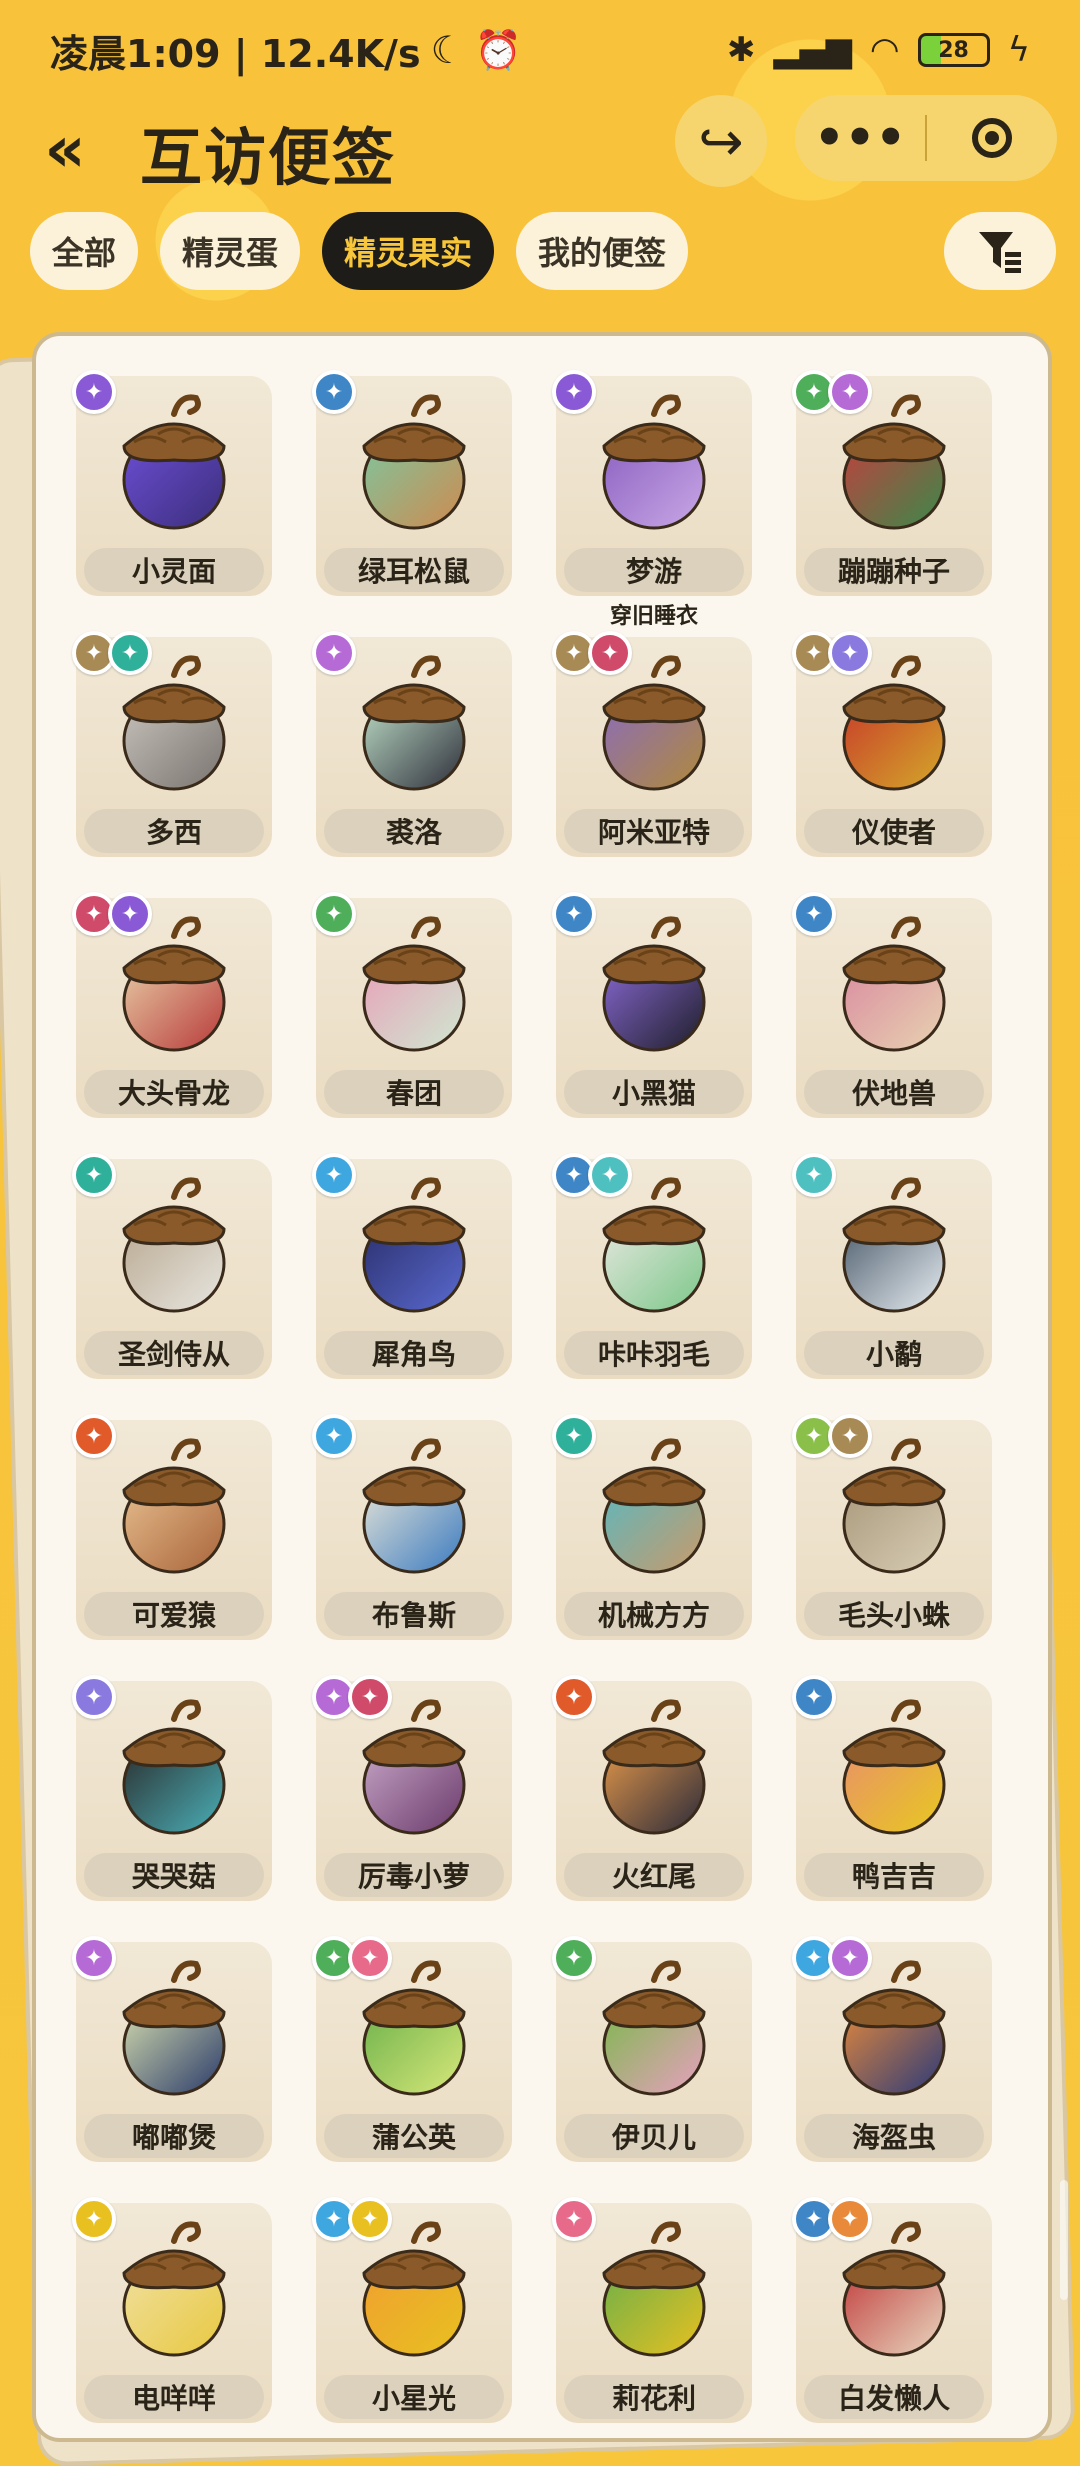 This screenshot has height=2466, width=1080. I want to click on fruit-item: ✦ ✦ 毛头小蛛, so click(892, 1527).